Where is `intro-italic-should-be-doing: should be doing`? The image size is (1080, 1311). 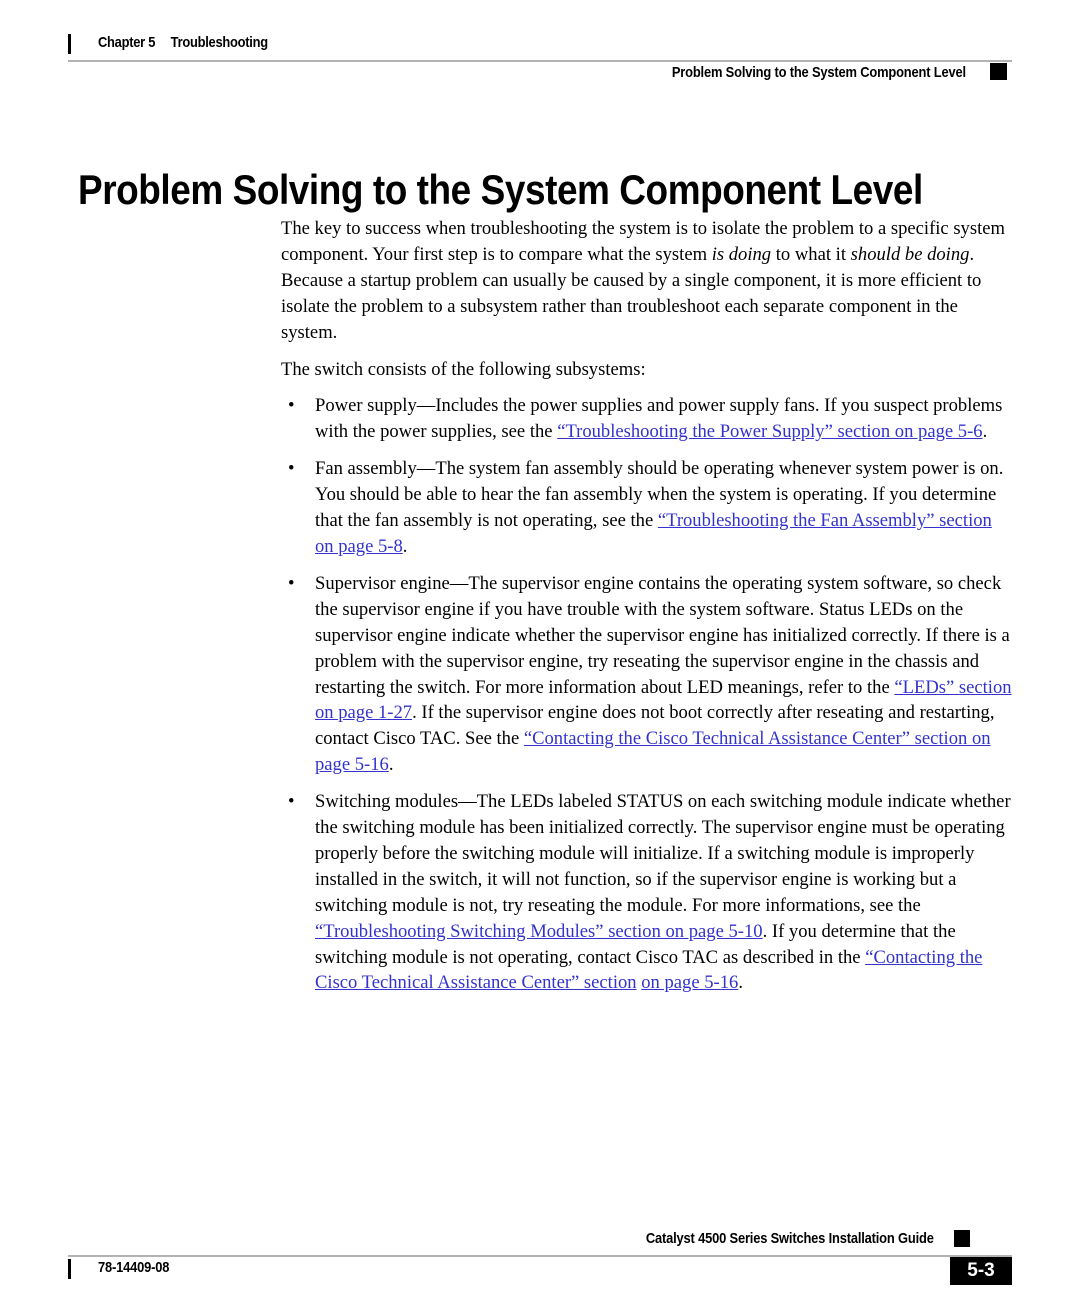 intro-italic-should-be-doing: should be doing is located at coordinates (910, 254).